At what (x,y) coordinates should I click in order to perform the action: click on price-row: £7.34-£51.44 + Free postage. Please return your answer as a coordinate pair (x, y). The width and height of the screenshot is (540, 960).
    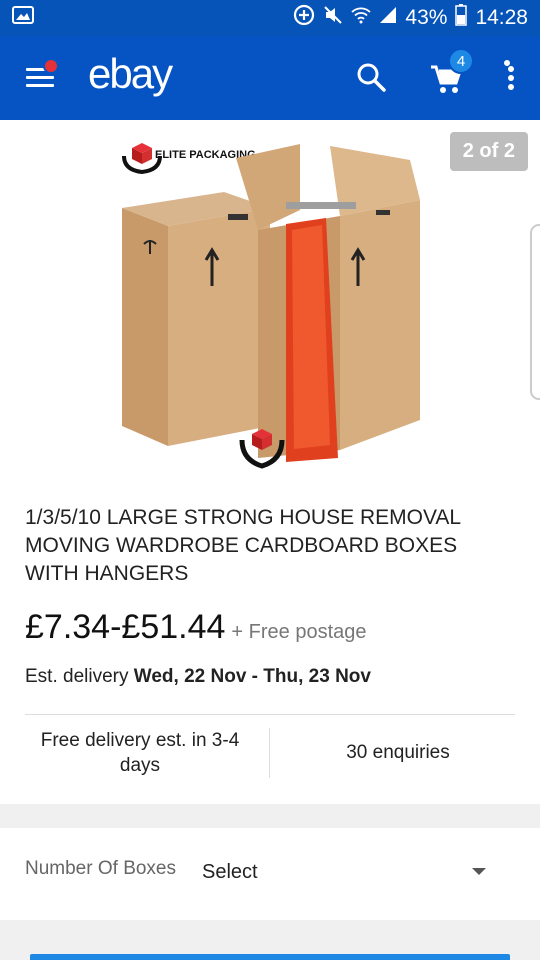
    Looking at the image, I should click on (196, 627).